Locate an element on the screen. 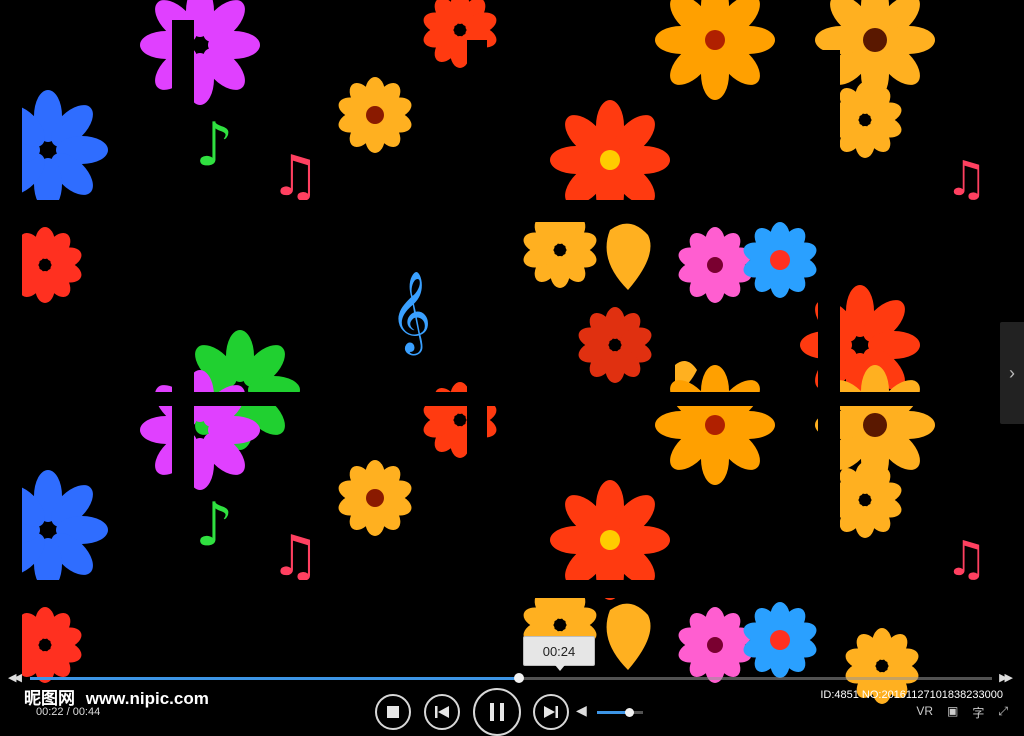  prev-icon is located at coordinates (442, 712).